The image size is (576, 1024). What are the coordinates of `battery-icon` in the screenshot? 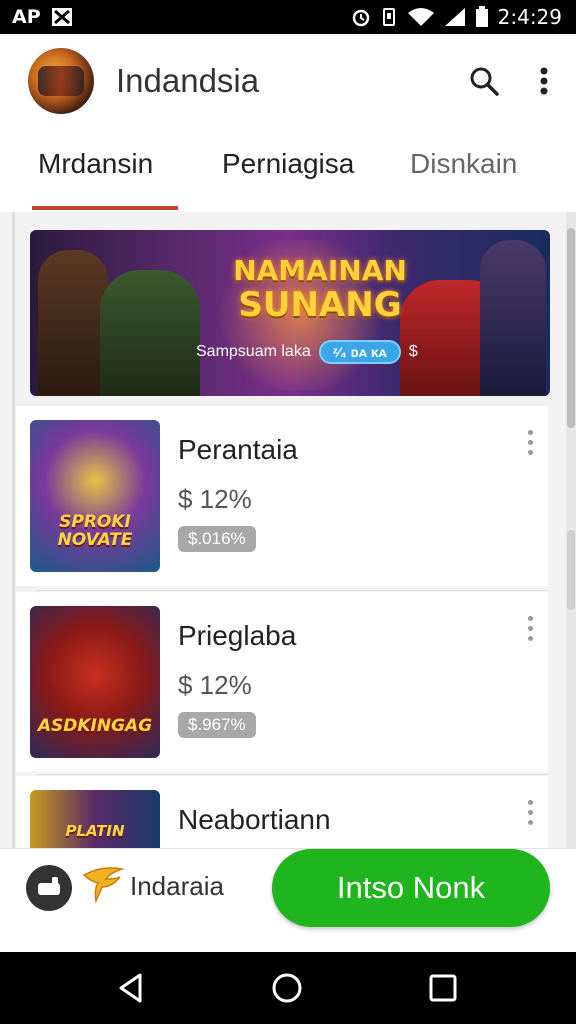 It's located at (481, 16).